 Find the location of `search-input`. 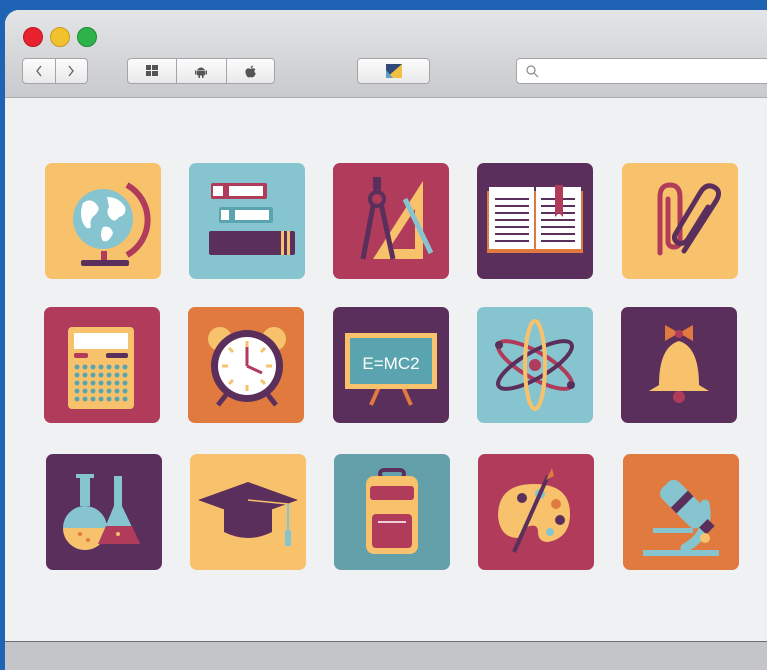

search-input is located at coordinates (641, 71).